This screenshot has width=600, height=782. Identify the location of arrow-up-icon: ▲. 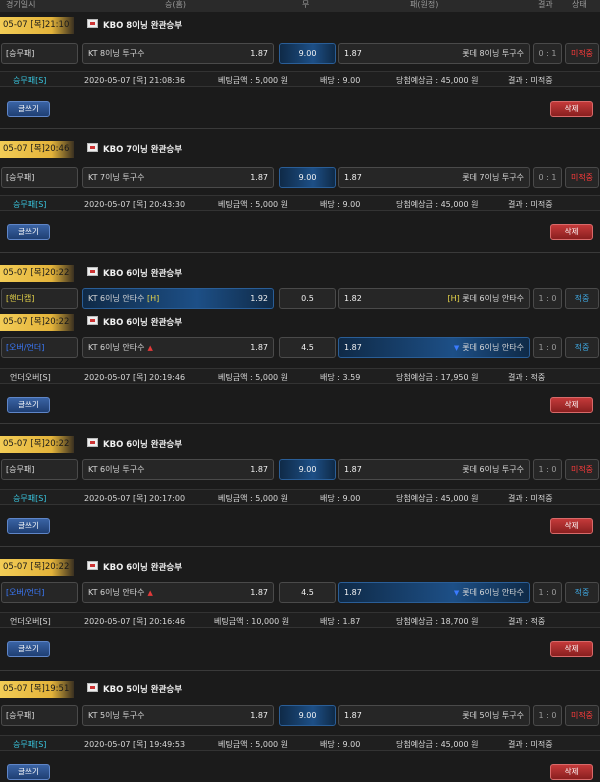
(150, 593).